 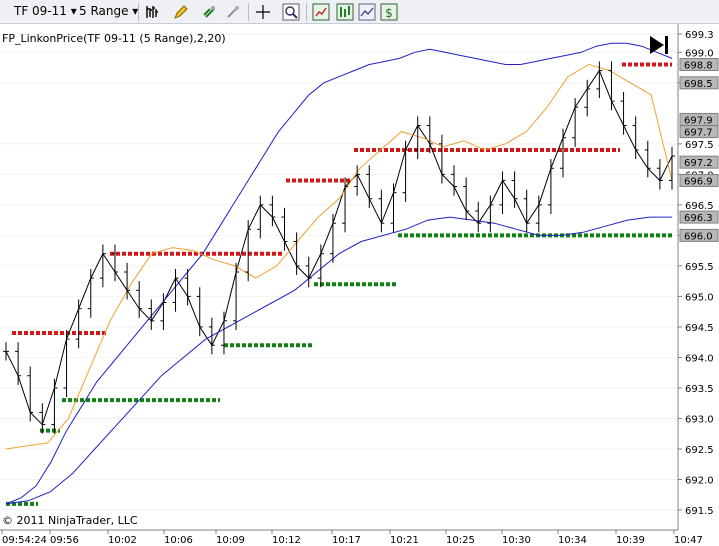 What do you see at coordinates (64, 540) in the screenshot?
I see `time-tick-label: 09:56` at bounding box center [64, 540].